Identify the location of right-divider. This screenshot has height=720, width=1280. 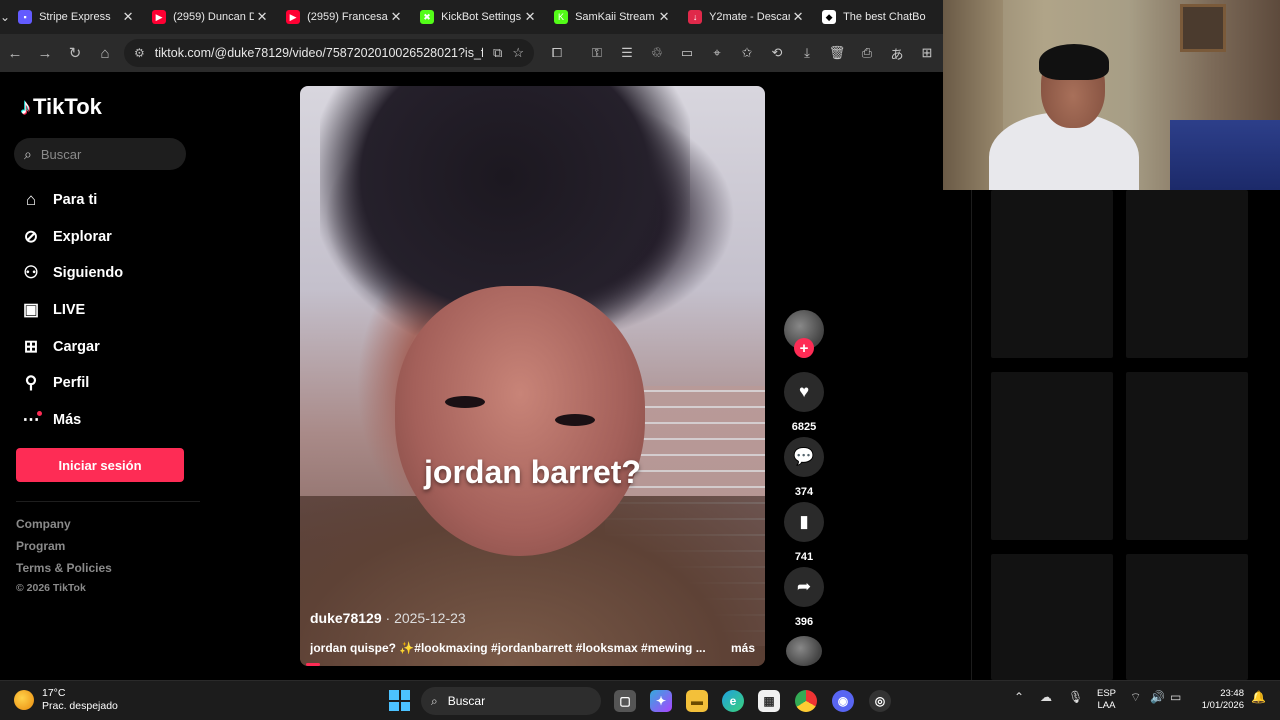
(971, 435).